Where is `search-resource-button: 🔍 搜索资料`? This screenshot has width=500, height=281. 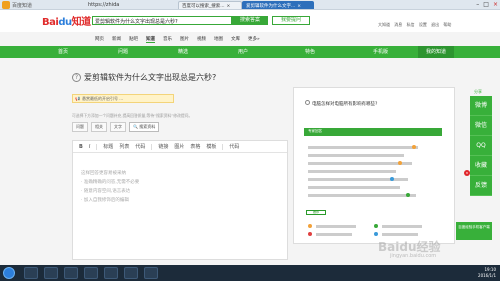
search-resource-button: 🔍 搜索资料 is located at coordinates (144, 127).